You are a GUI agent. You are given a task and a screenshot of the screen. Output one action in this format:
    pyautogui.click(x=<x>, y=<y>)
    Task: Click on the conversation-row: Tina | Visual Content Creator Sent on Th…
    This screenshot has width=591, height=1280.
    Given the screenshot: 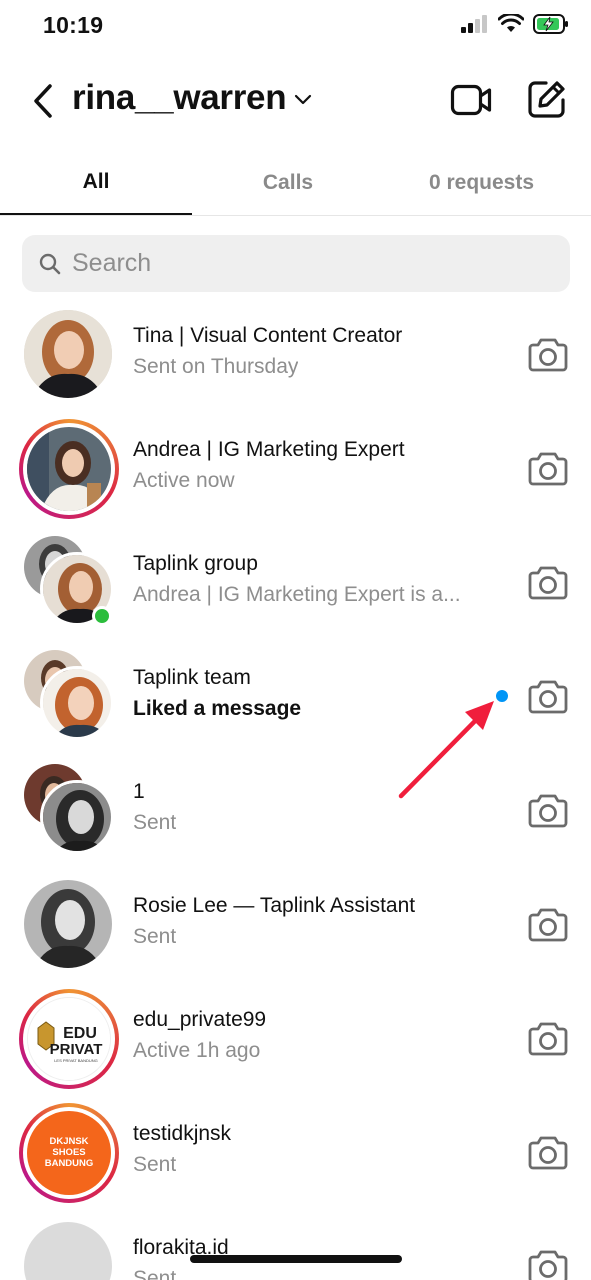 What is the action you would take?
    pyautogui.click(x=295, y=353)
    